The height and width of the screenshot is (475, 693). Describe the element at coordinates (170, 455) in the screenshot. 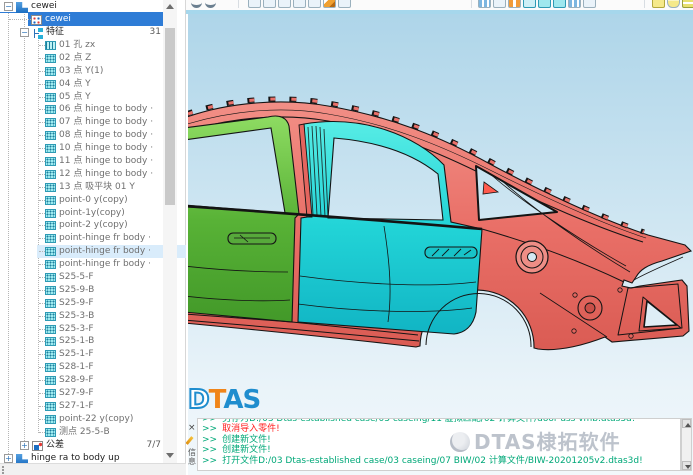

I see `scroll-down-icon` at that location.